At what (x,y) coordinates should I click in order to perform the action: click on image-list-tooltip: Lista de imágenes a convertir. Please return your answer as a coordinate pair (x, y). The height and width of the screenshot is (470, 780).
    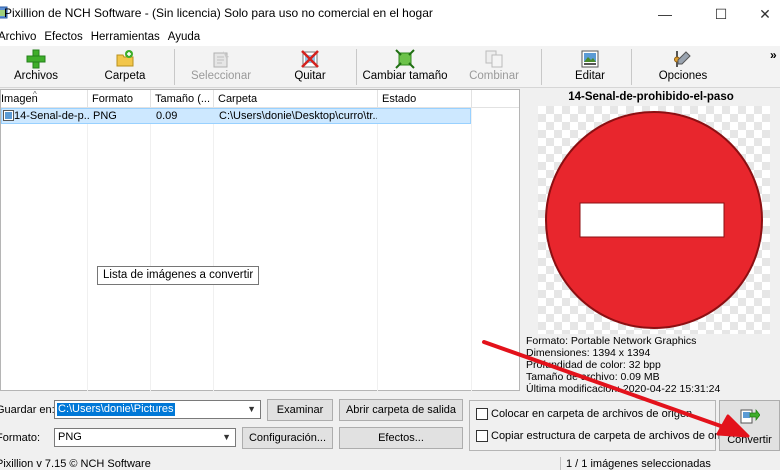
    Looking at the image, I should click on (178, 275).